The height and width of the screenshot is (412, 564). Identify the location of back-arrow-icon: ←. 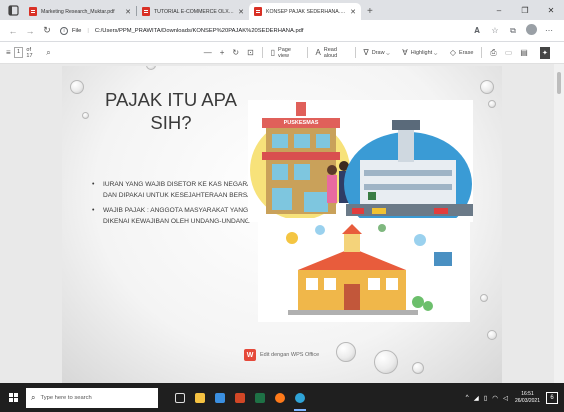
(13, 31).